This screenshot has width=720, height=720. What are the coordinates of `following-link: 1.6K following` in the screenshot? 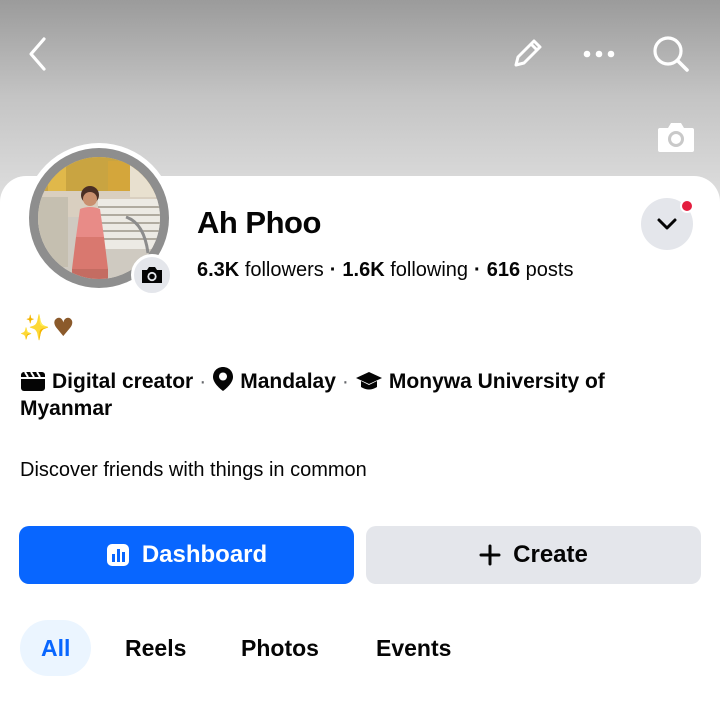 It's located at (405, 270).